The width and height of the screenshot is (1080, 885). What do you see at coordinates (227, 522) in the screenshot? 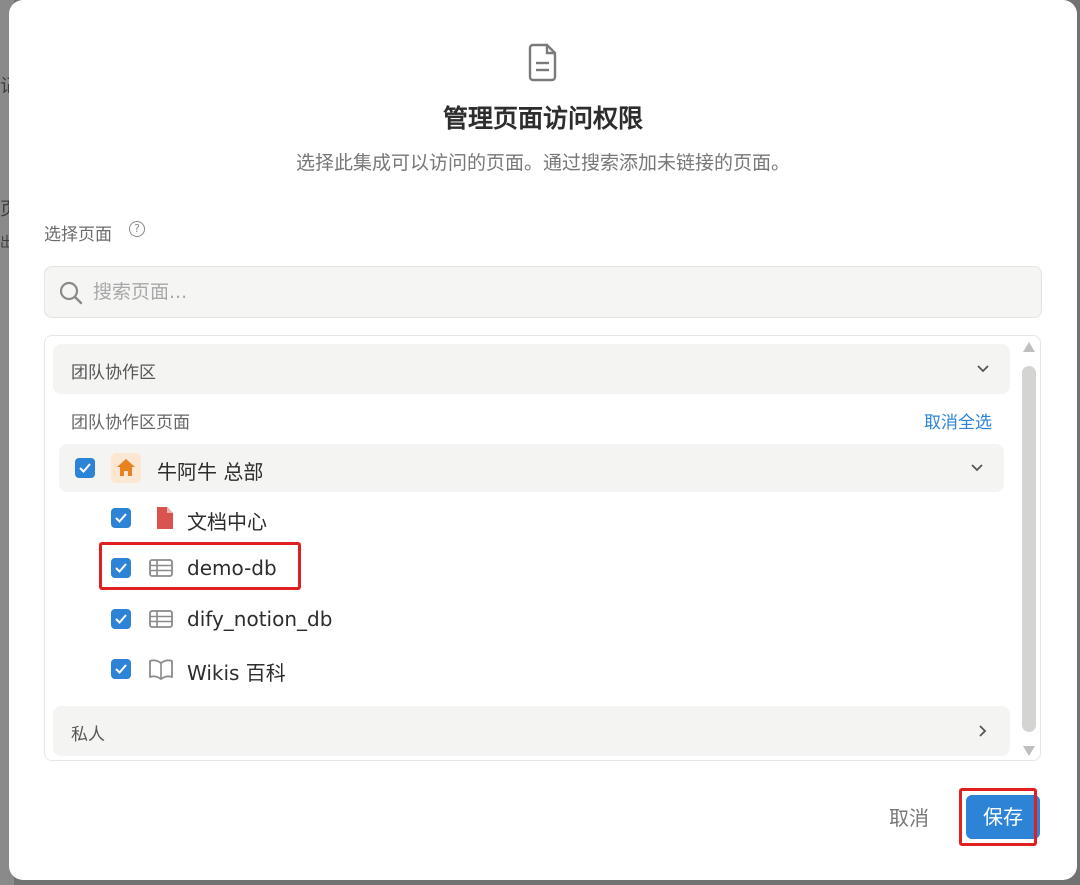
I see `page-label: 文档中心` at bounding box center [227, 522].